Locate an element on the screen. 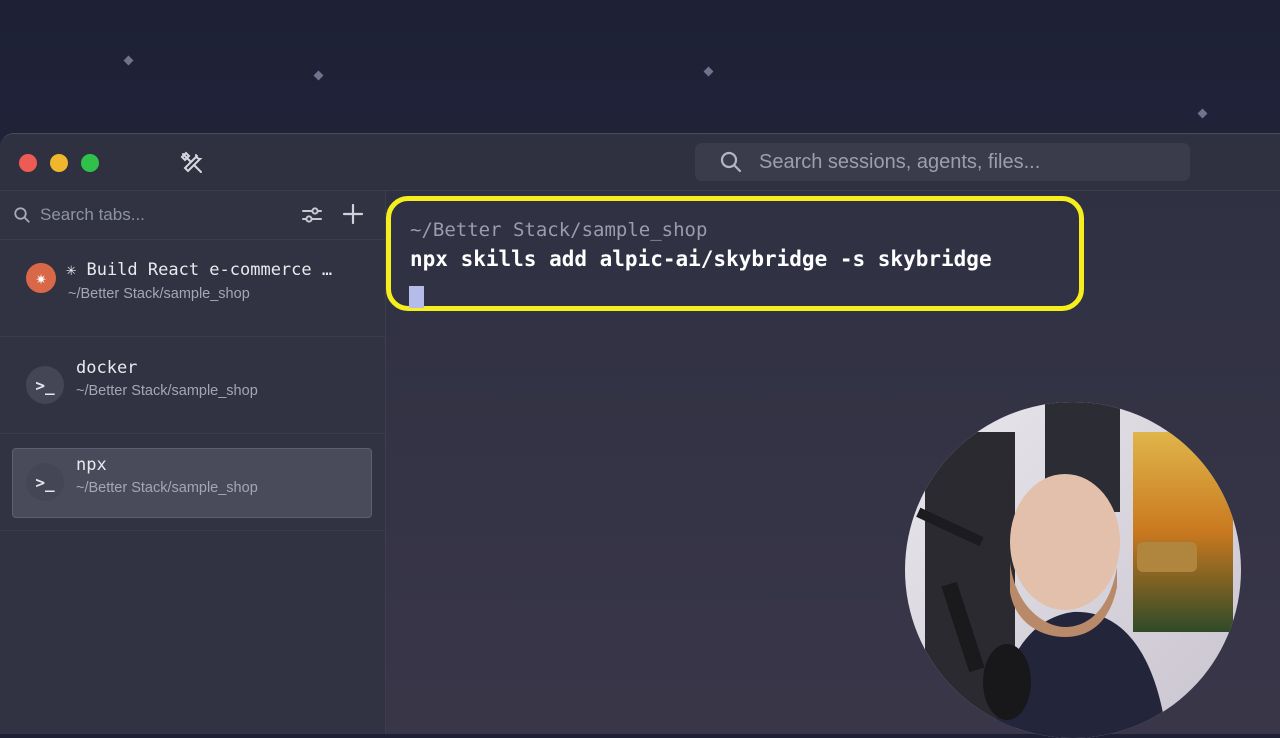 The height and width of the screenshot is (738, 1280). close-button is located at coordinates (28, 163).